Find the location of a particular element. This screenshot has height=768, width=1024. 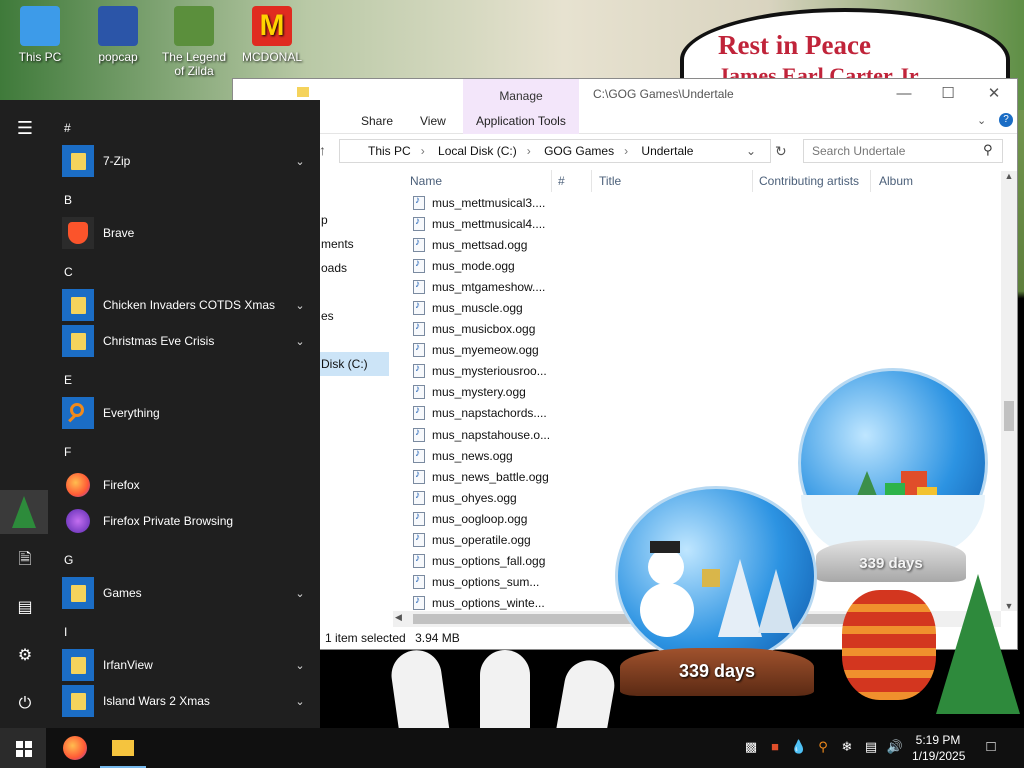

refresh-icon: ↻ is located at coordinates (781, 151).